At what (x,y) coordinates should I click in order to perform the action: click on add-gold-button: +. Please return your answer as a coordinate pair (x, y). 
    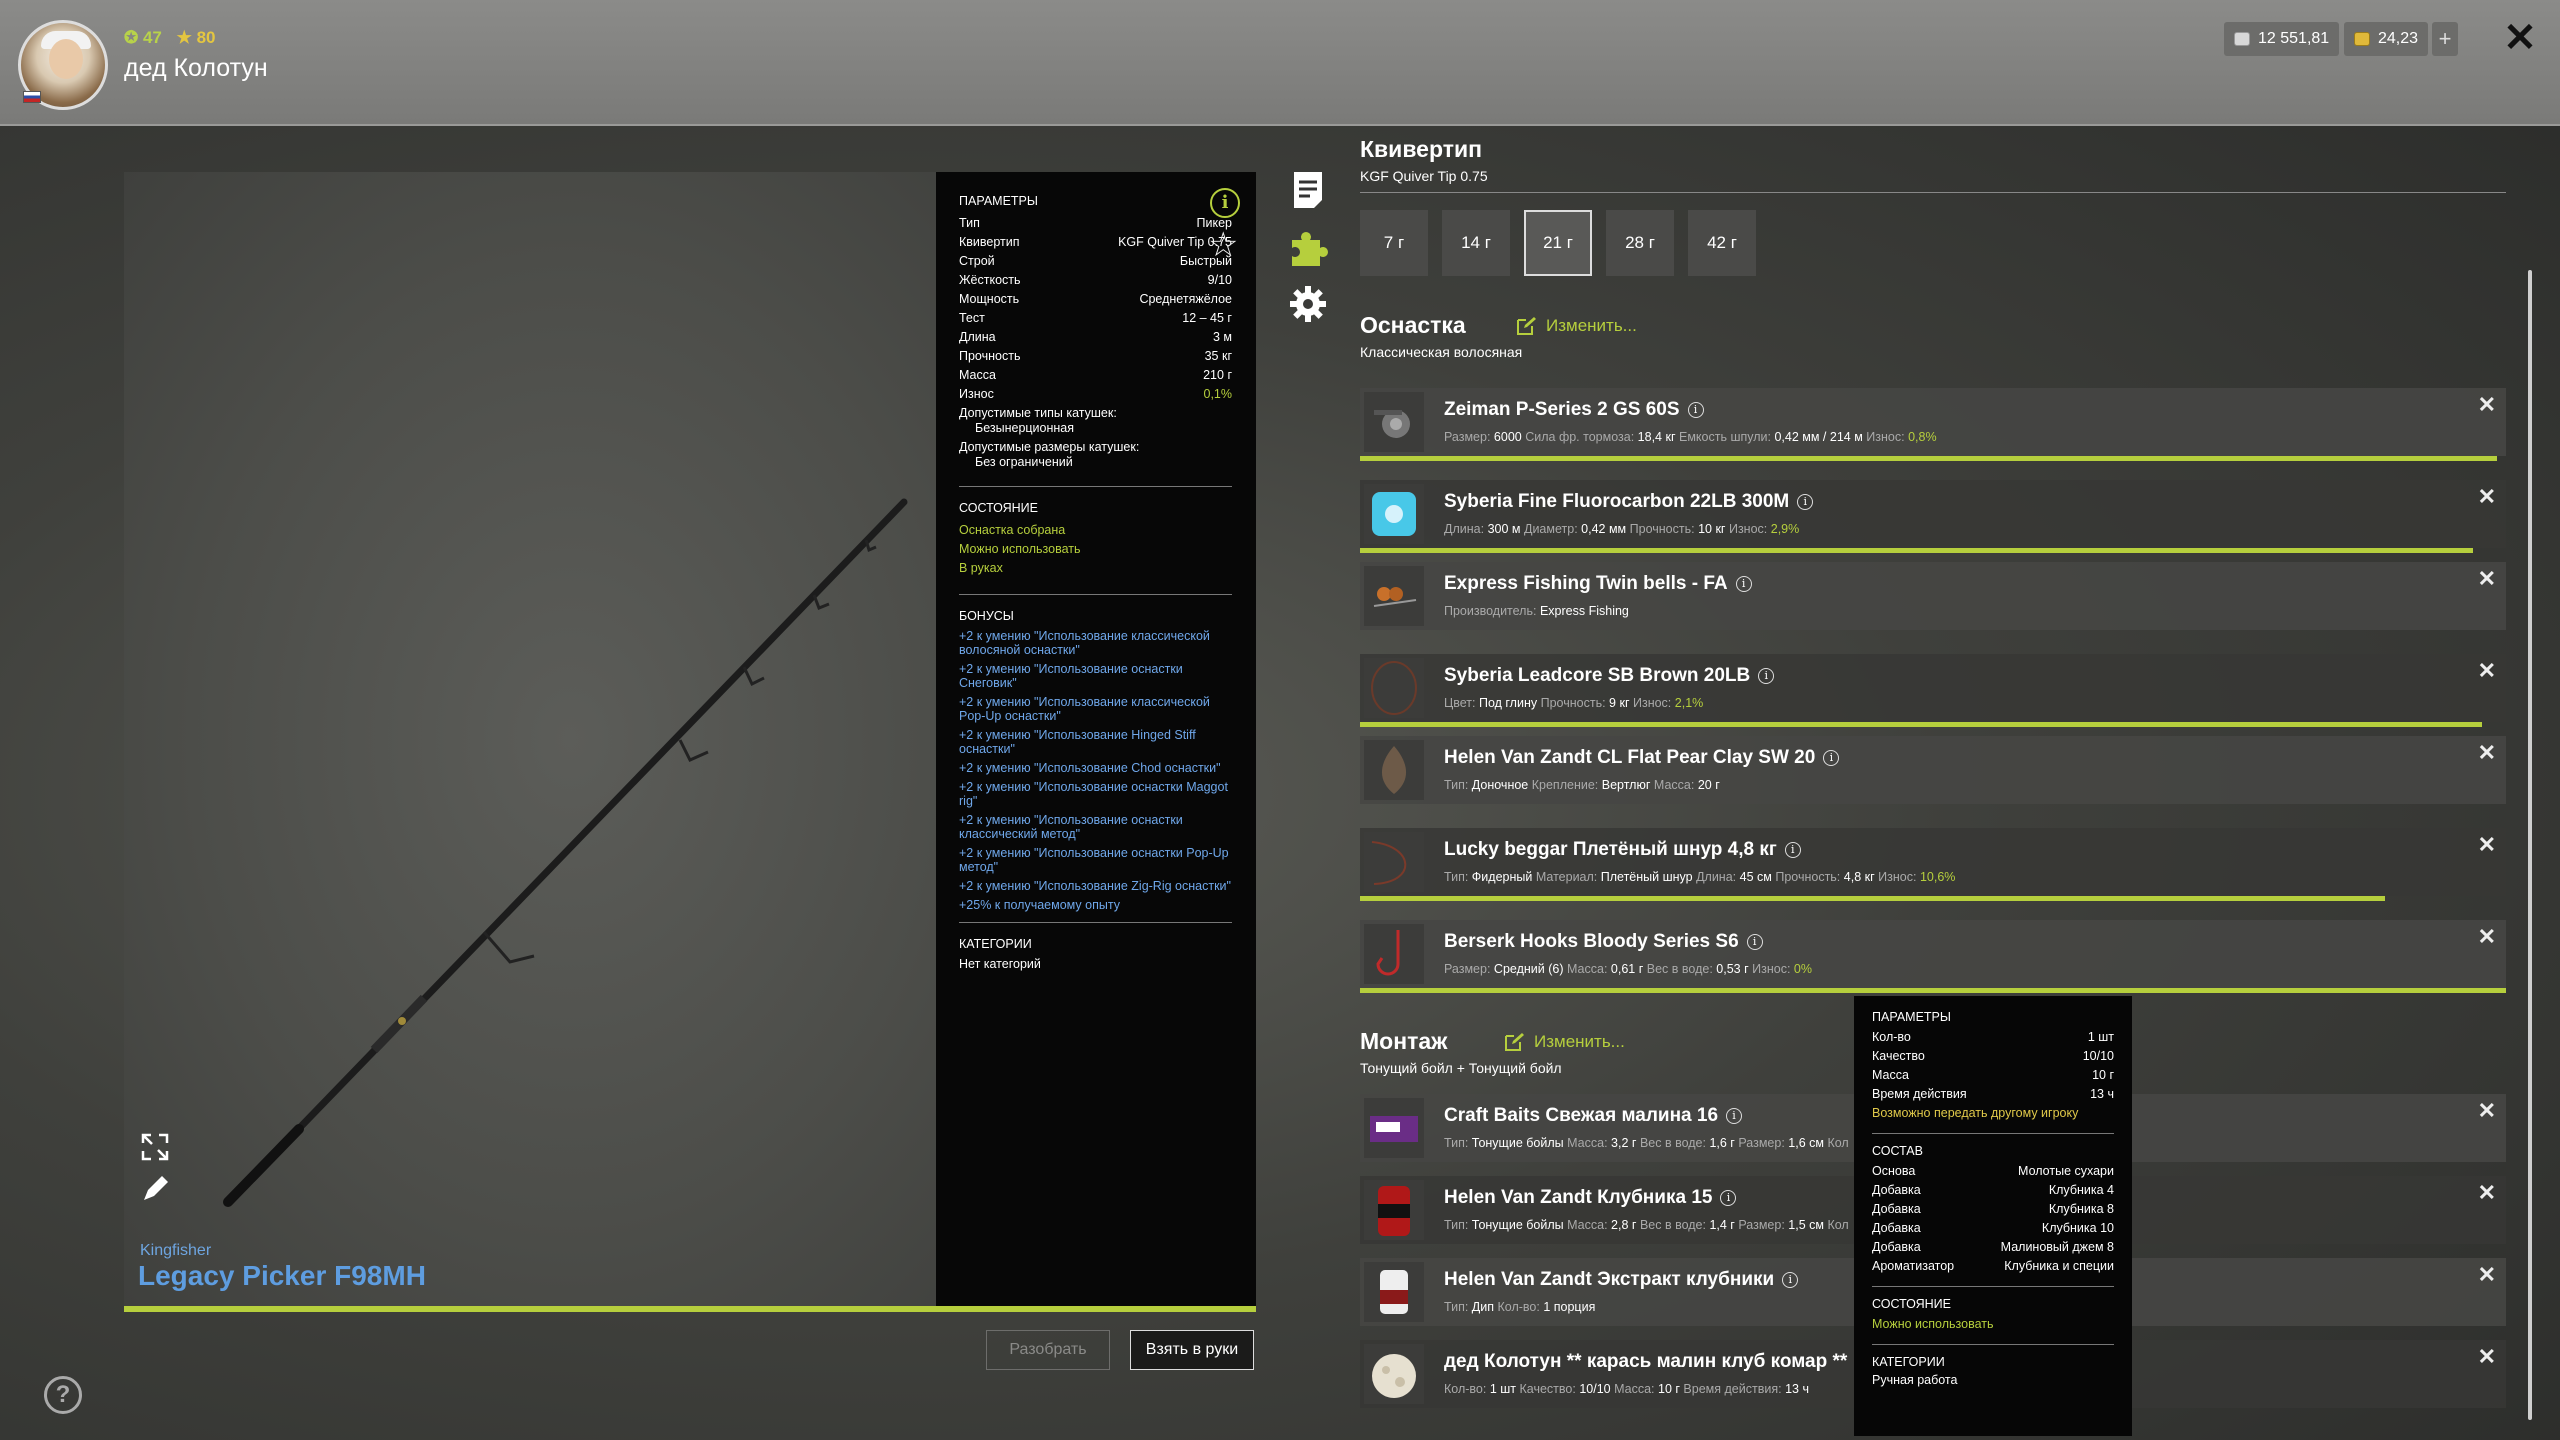
    Looking at the image, I should click on (2445, 39).